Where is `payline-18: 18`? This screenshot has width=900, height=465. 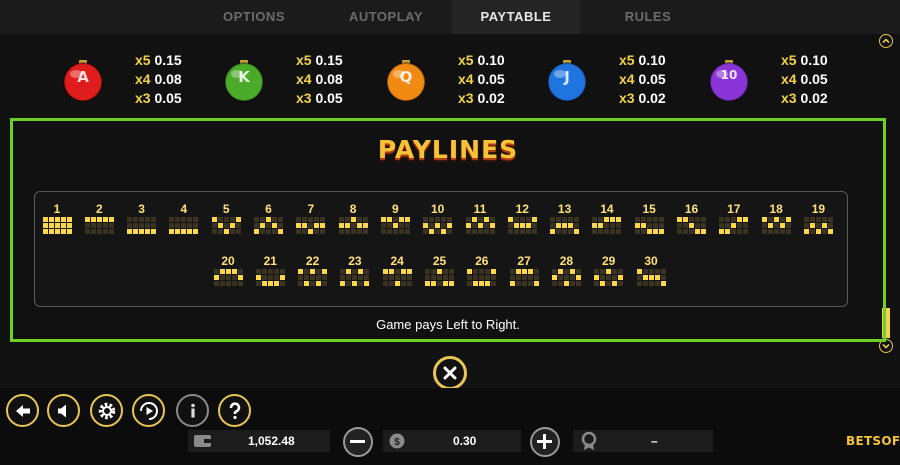
payline-18: 18 is located at coordinates (776, 218).